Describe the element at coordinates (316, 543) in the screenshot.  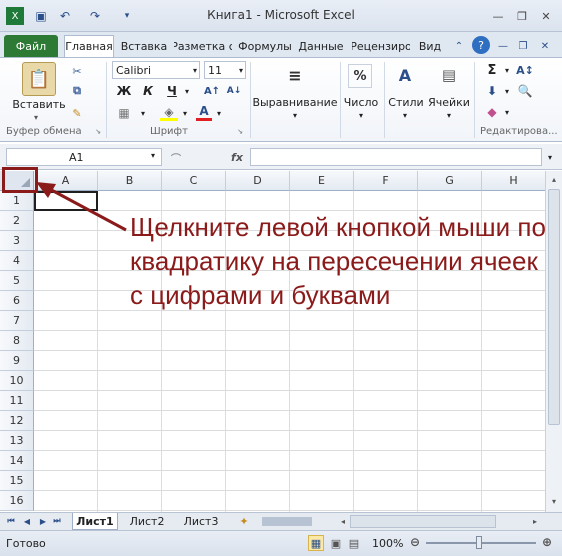
I see `normal-view-icon: ▦` at that location.